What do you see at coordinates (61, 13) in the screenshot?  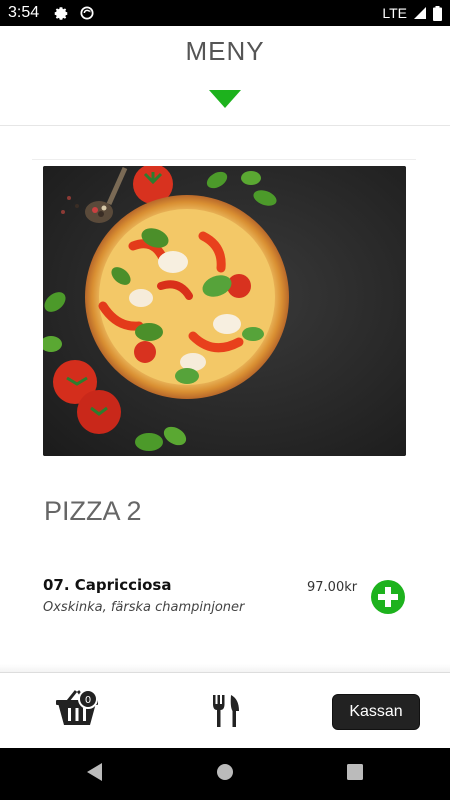 I see `settings-icon` at bounding box center [61, 13].